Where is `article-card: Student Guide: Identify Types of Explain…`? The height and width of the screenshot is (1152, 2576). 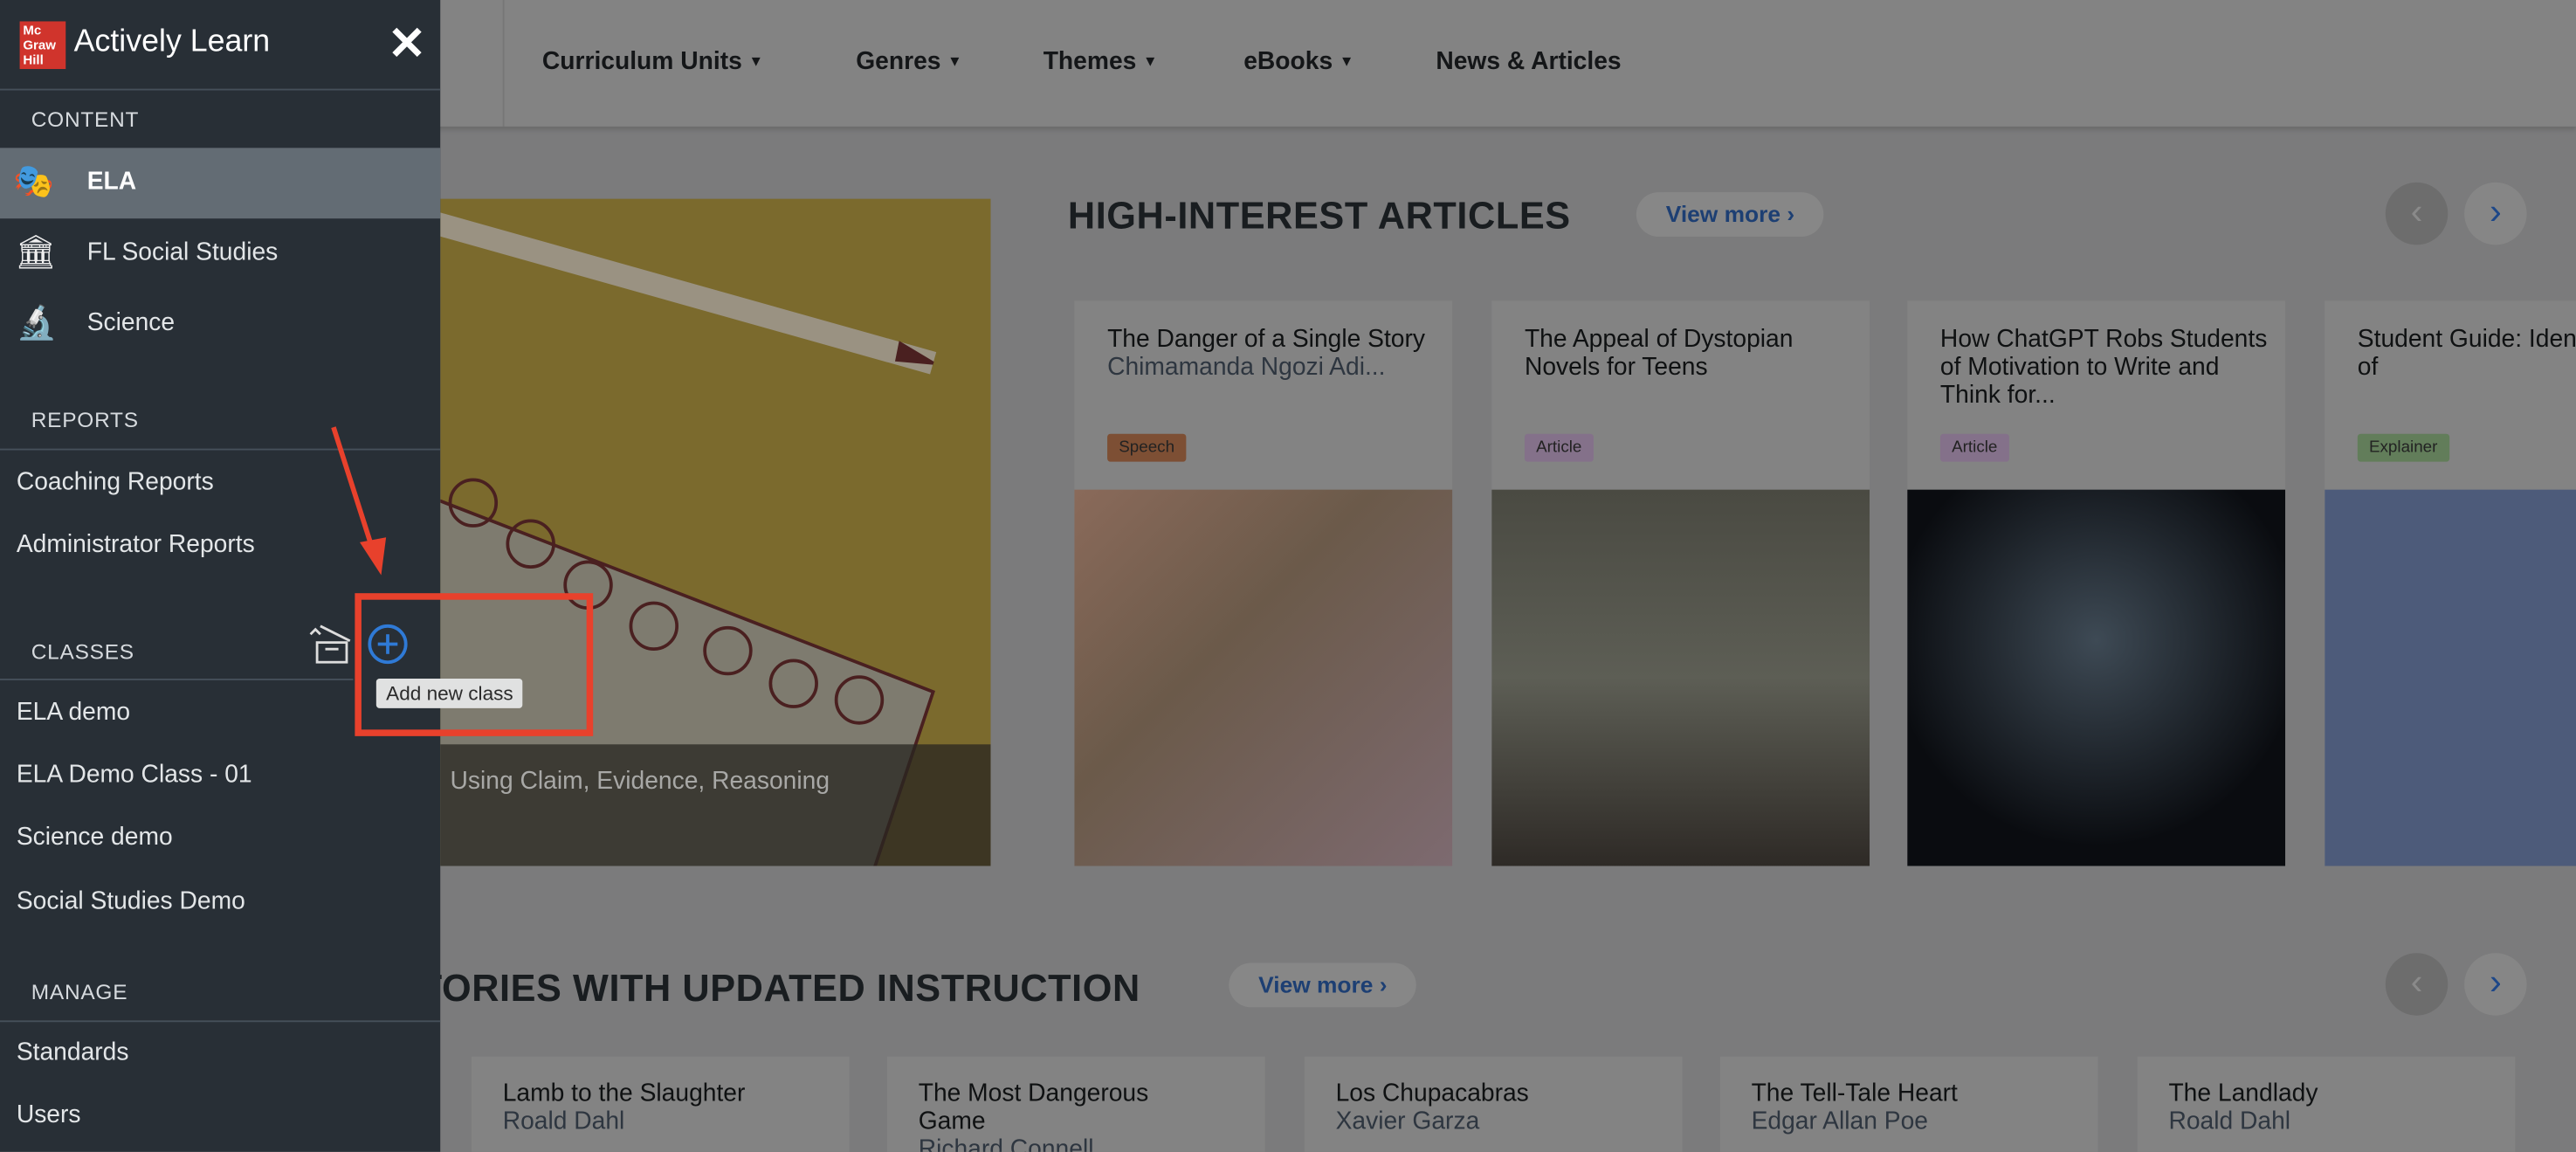 article-card: Student Guide: Identify Types of Explain… is located at coordinates (2450, 583).